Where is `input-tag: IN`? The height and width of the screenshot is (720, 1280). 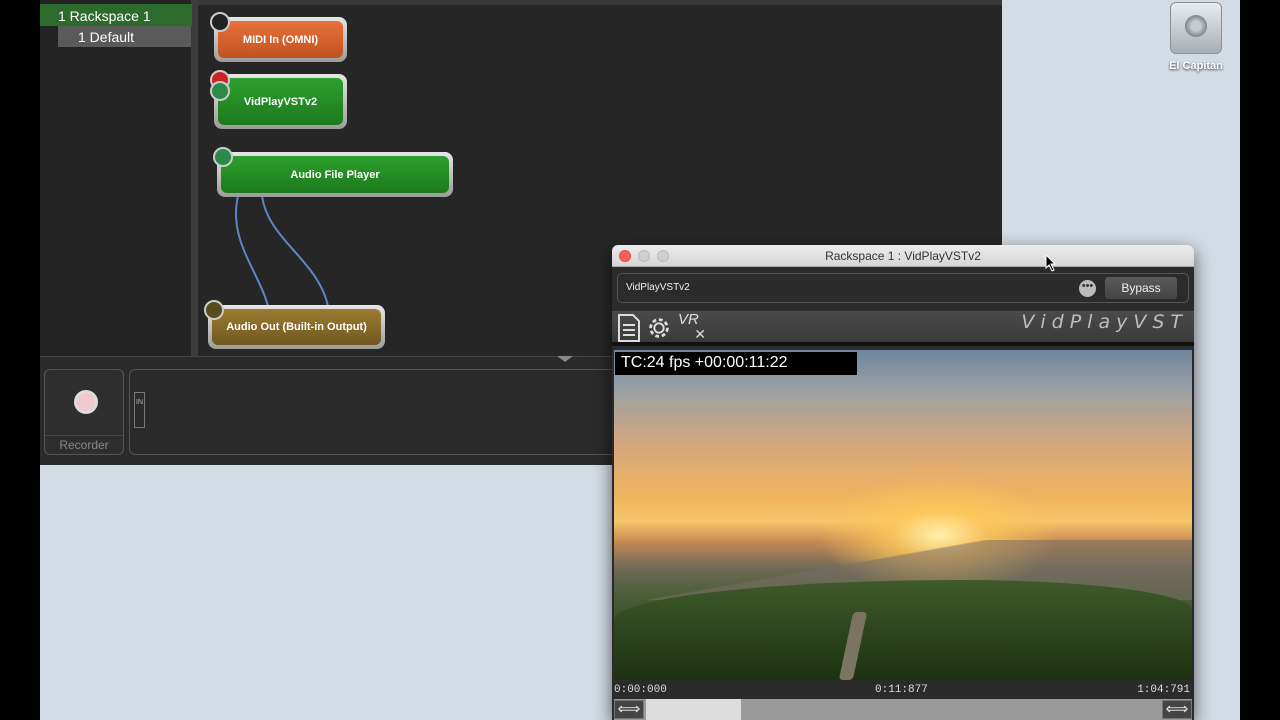 input-tag: IN is located at coordinates (139, 410).